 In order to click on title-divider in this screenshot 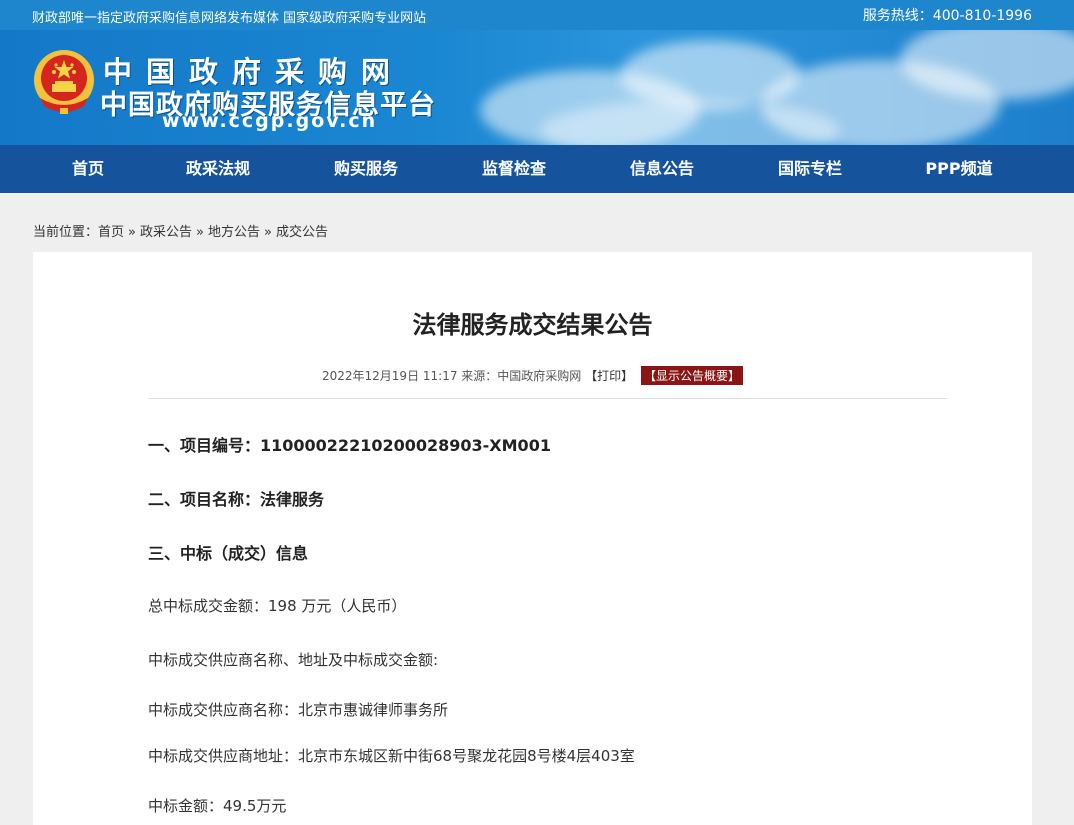, I will do `click(547, 398)`.